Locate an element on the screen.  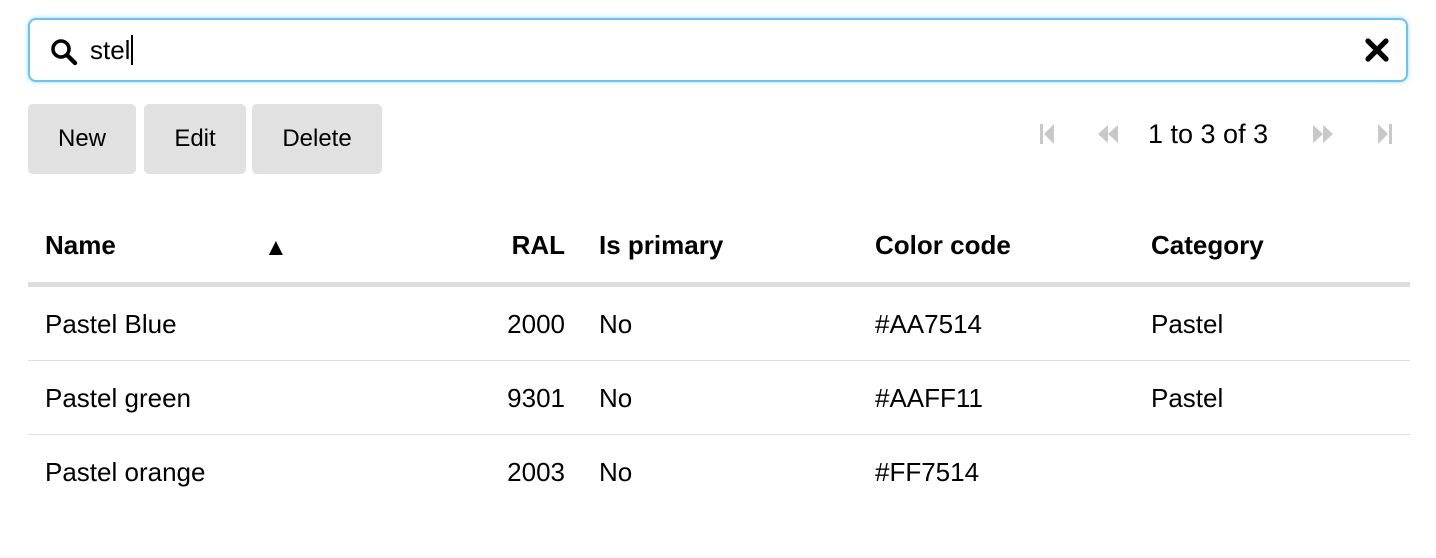
search-input-value: stel is located at coordinates (110, 50).